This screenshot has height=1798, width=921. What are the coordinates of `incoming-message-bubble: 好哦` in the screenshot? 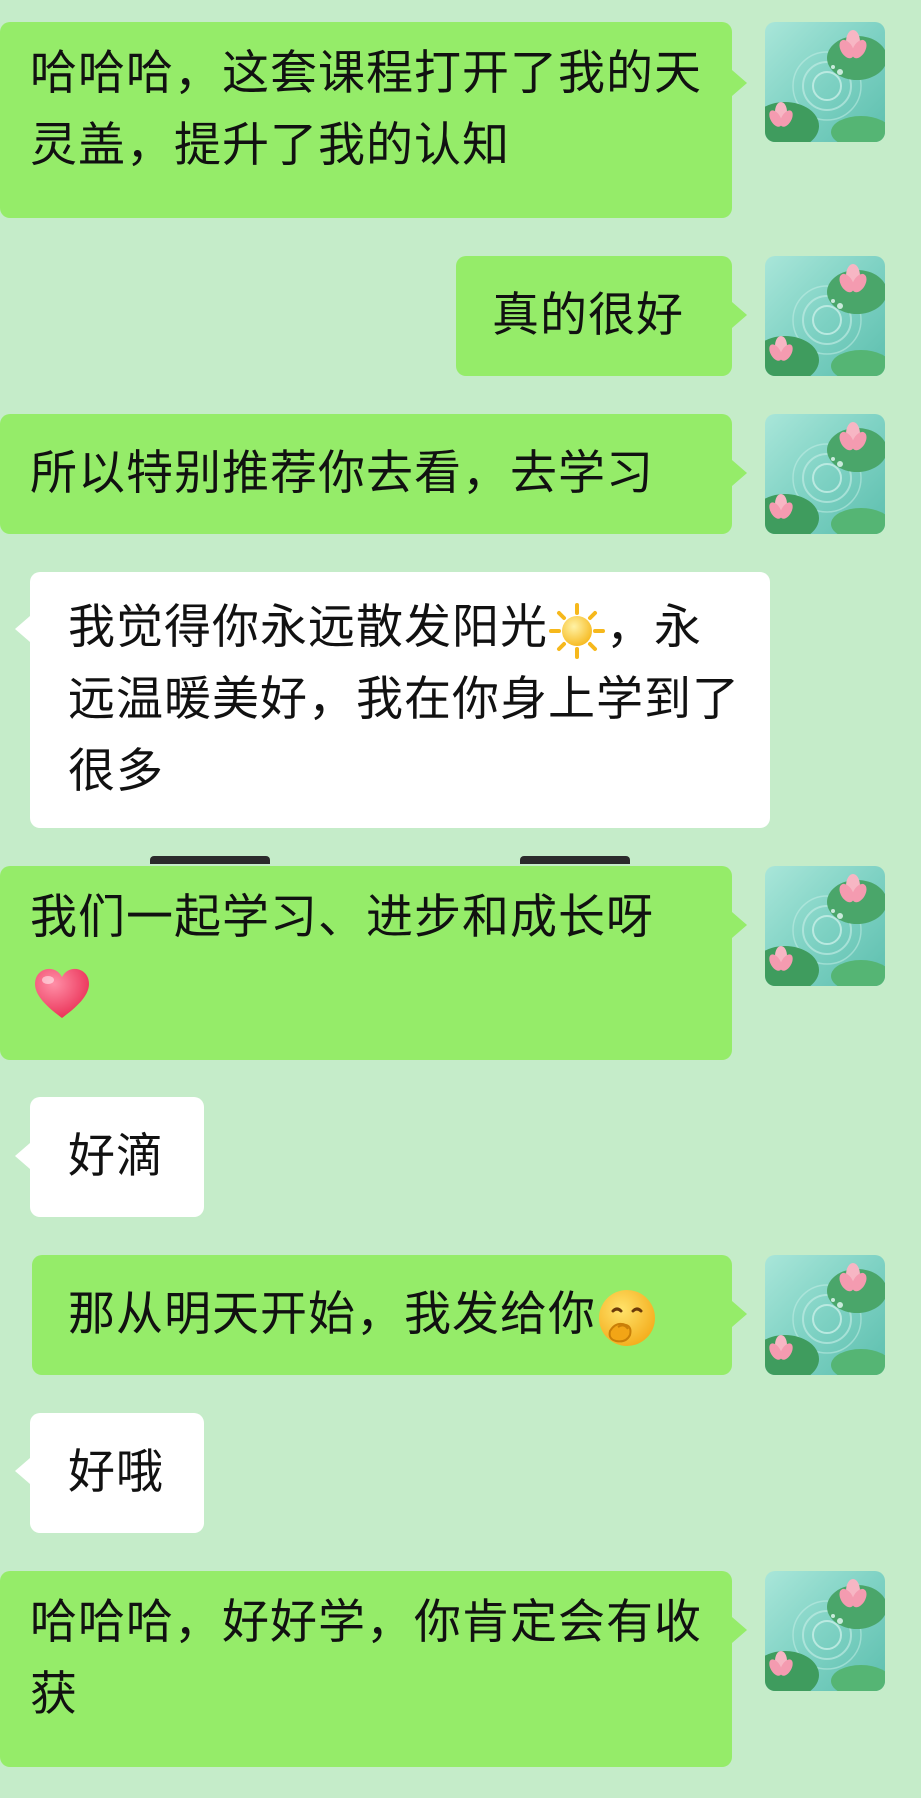 It's located at (117, 1473).